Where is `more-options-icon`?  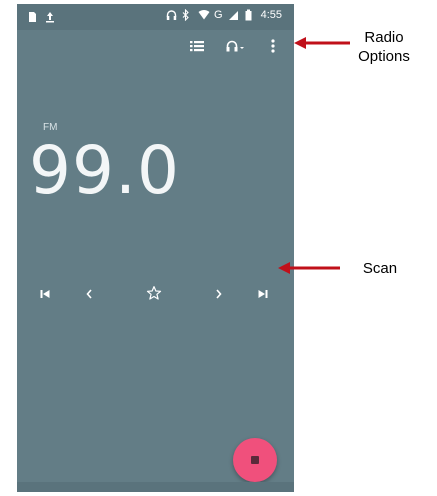
more-options-icon is located at coordinates (273, 48).